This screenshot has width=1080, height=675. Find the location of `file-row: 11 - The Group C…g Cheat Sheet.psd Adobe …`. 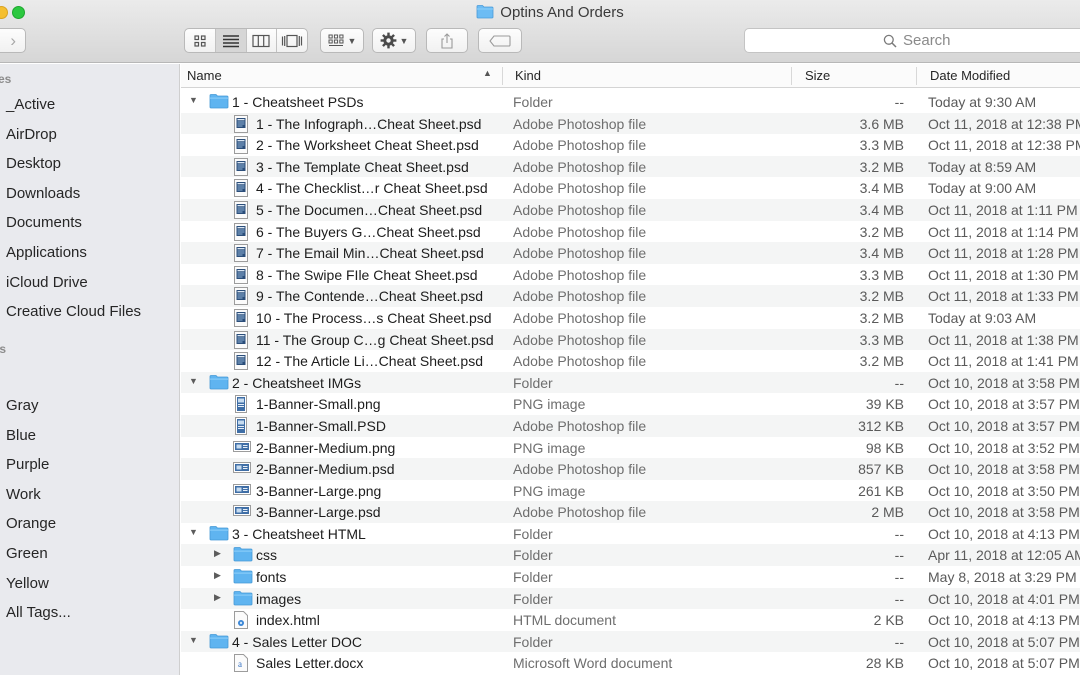

file-row: 11 - The Group C…g Cheat Sheet.psd Adobe … is located at coordinates (630, 339).